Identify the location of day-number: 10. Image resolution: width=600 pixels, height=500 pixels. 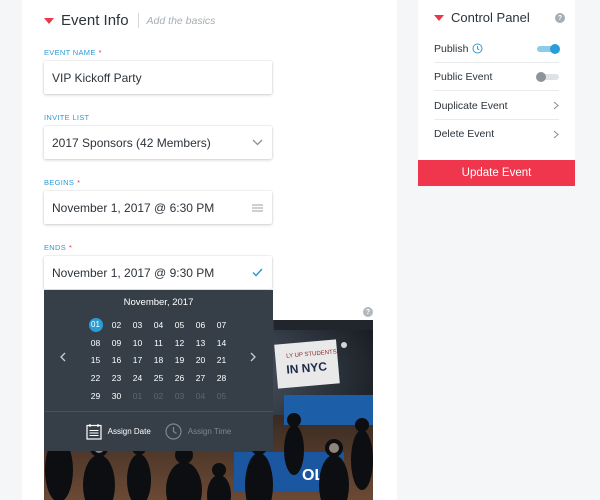
(137, 342).